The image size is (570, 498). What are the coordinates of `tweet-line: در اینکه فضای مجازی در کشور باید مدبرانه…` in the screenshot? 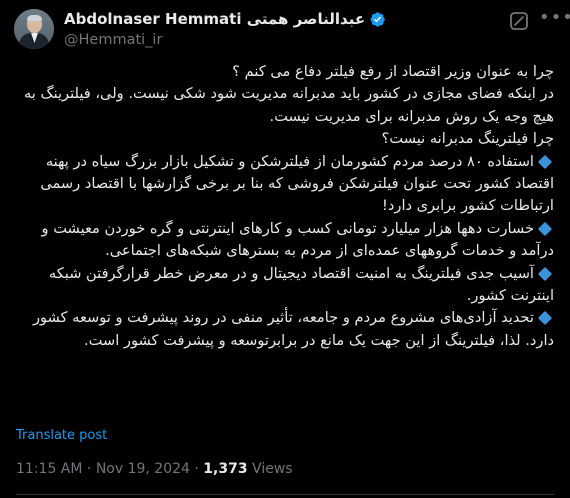 It's located at (288, 105).